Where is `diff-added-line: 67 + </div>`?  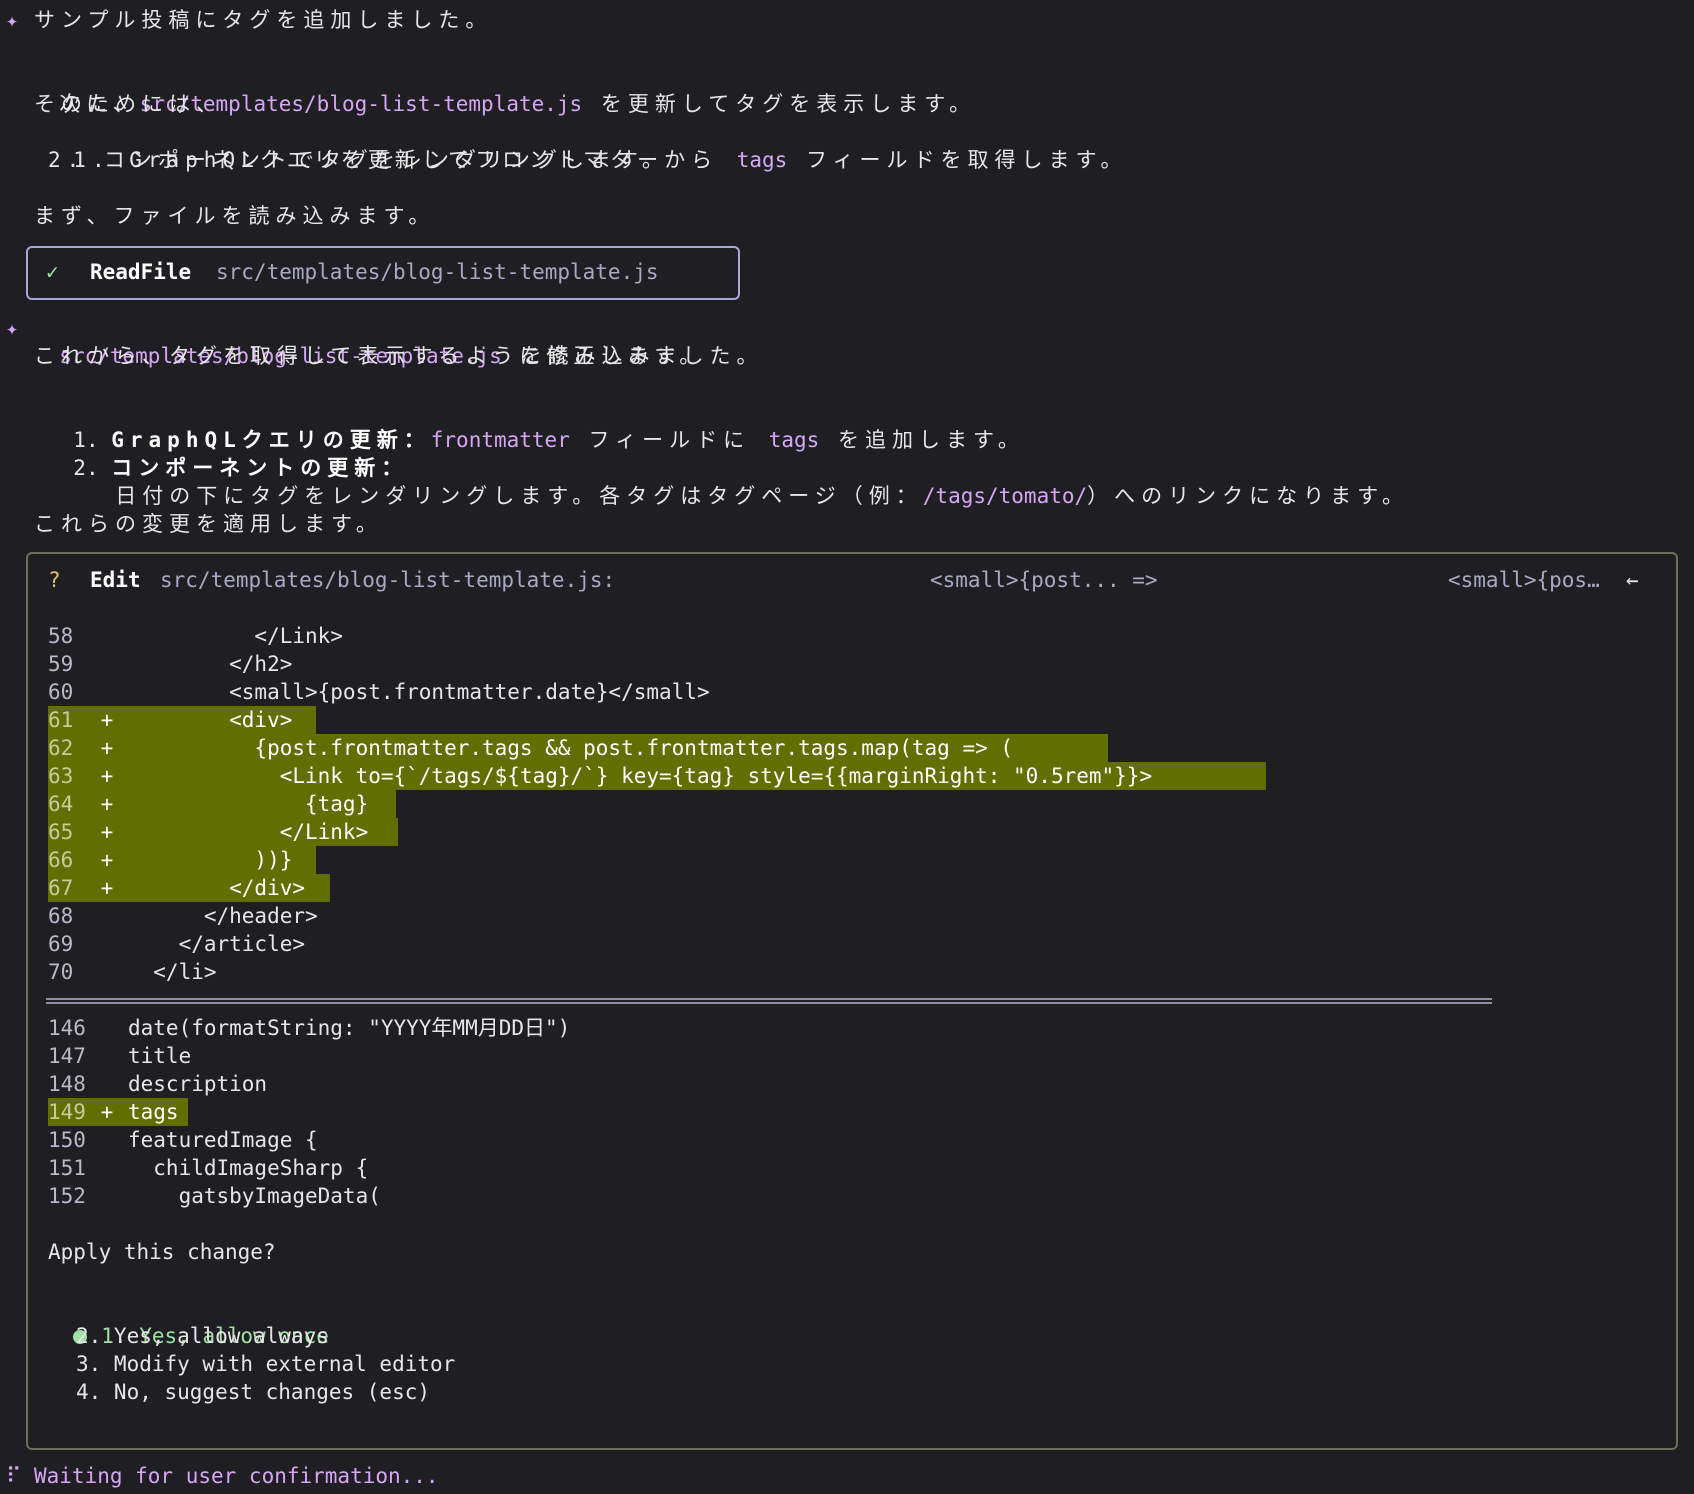
diff-added-line: 67 + </div> is located at coordinates (189, 888).